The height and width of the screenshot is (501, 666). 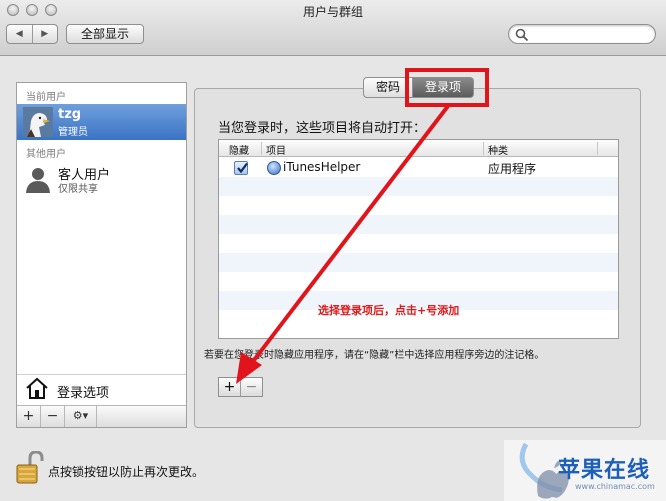 I want to click on annotation-text: 选择登录项后，点击+号添加, so click(x=389, y=310).